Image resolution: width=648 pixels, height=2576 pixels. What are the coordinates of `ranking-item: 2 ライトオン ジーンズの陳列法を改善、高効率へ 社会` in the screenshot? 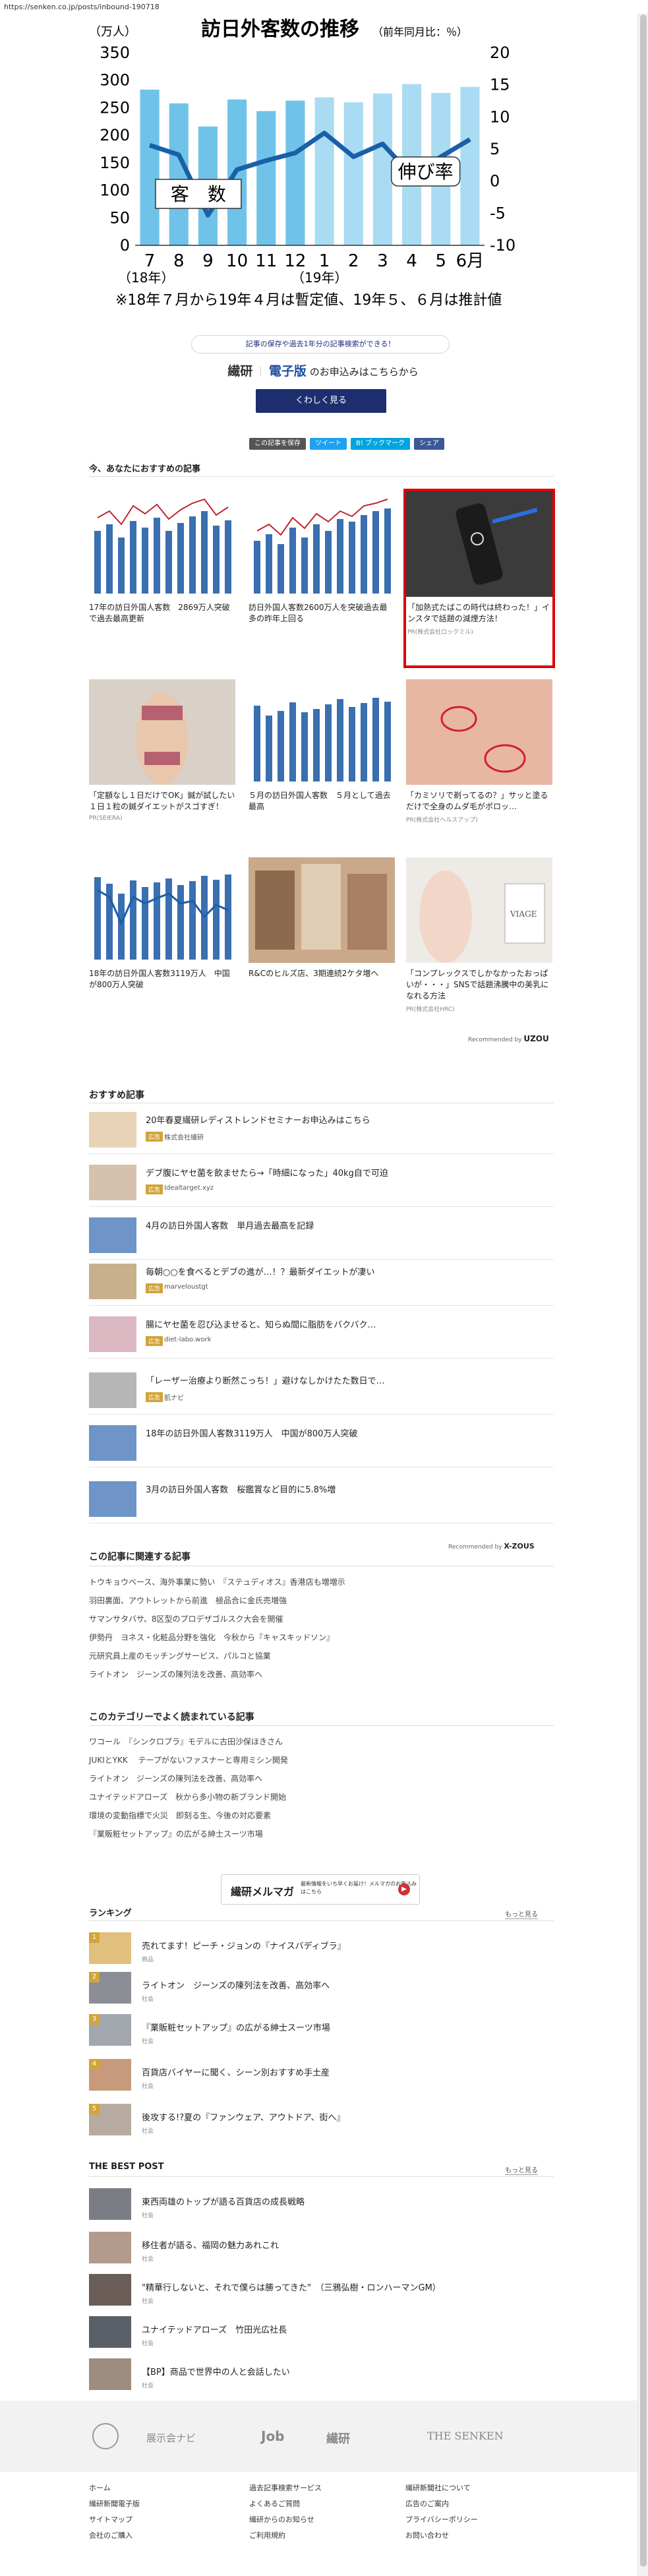 It's located at (321, 1992).